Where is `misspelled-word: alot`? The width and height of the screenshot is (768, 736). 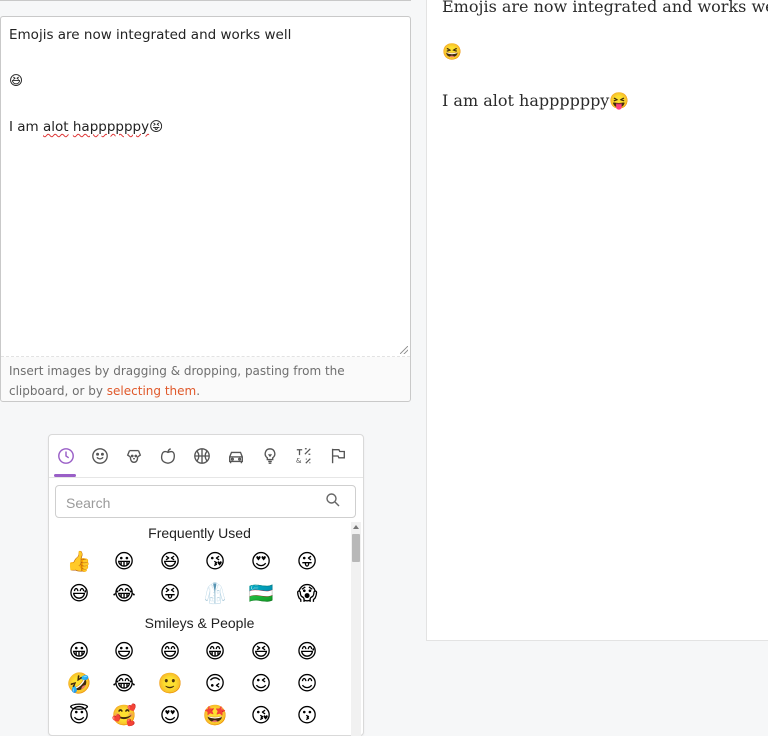
misspelled-word: alot is located at coordinates (56, 127).